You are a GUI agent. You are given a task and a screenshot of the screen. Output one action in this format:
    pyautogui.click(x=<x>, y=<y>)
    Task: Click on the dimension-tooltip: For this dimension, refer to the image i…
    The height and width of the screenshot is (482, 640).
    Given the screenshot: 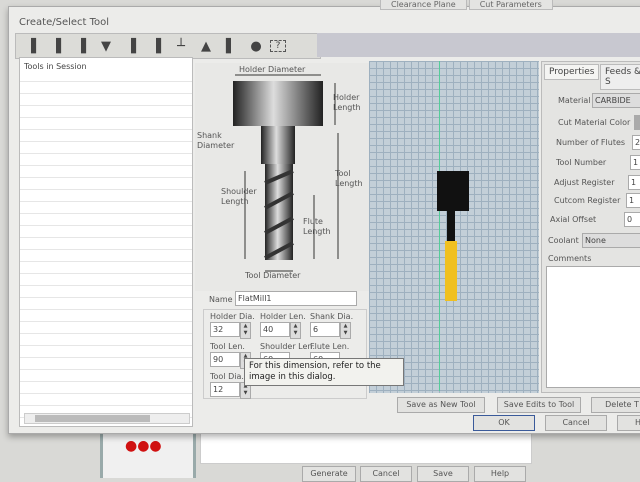 What is the action you would take?
    pyautogui.click(x=324, y=372)
    